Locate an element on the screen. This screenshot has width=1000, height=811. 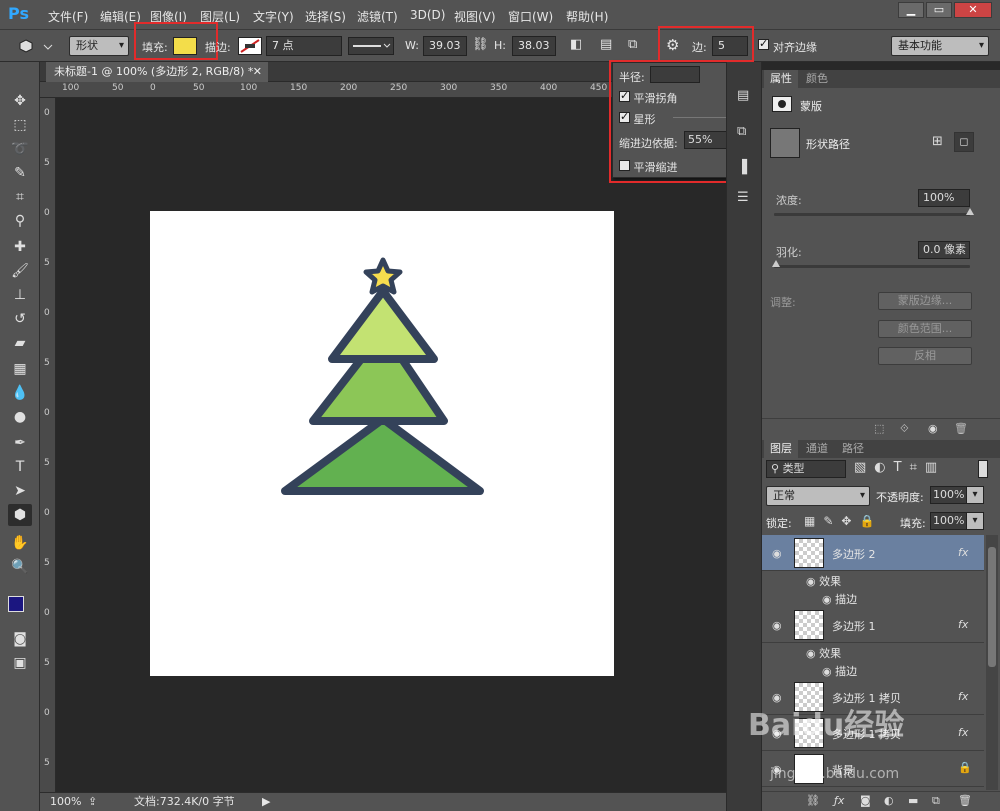
density-slider is located at coordinates (872, 214).